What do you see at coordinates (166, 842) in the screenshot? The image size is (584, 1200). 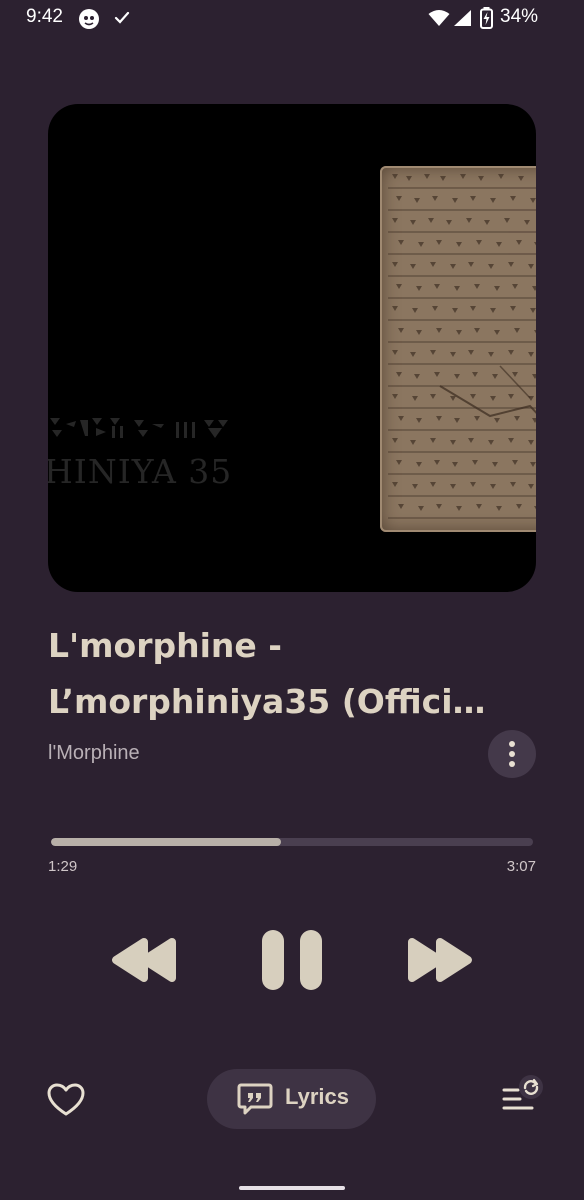 I see `progress-fill` at bounding box center [166, 842].